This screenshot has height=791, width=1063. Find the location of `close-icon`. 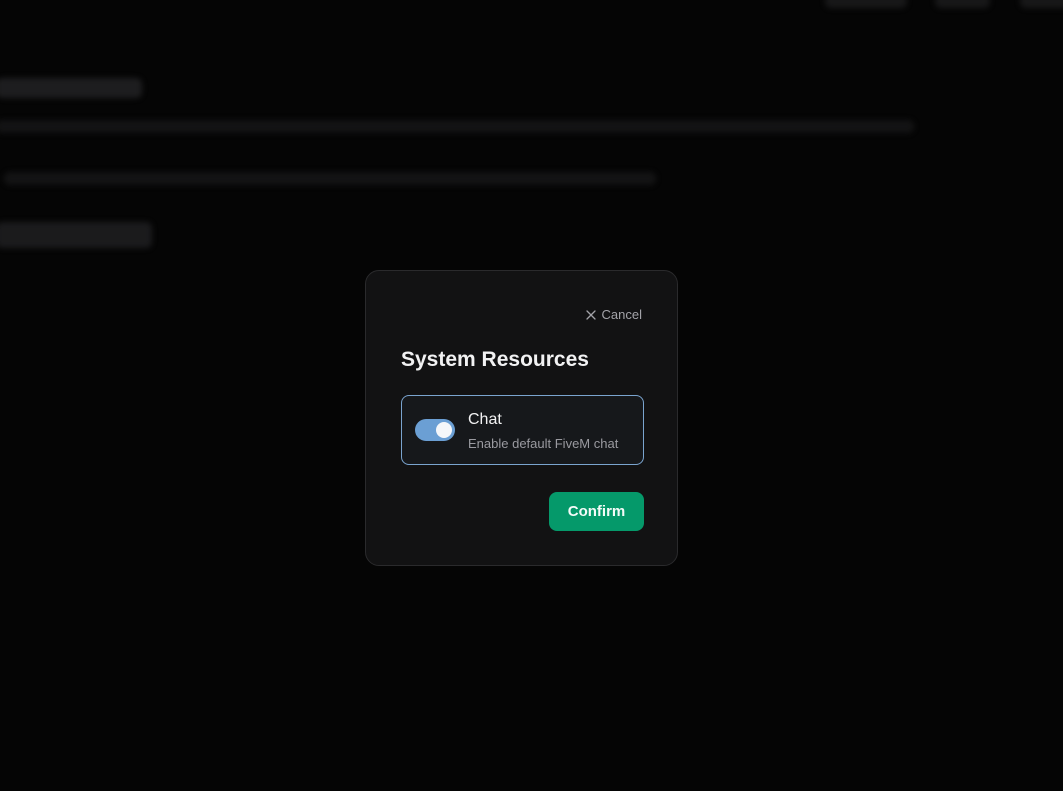

close-icon is located at coordinates (590, 314).